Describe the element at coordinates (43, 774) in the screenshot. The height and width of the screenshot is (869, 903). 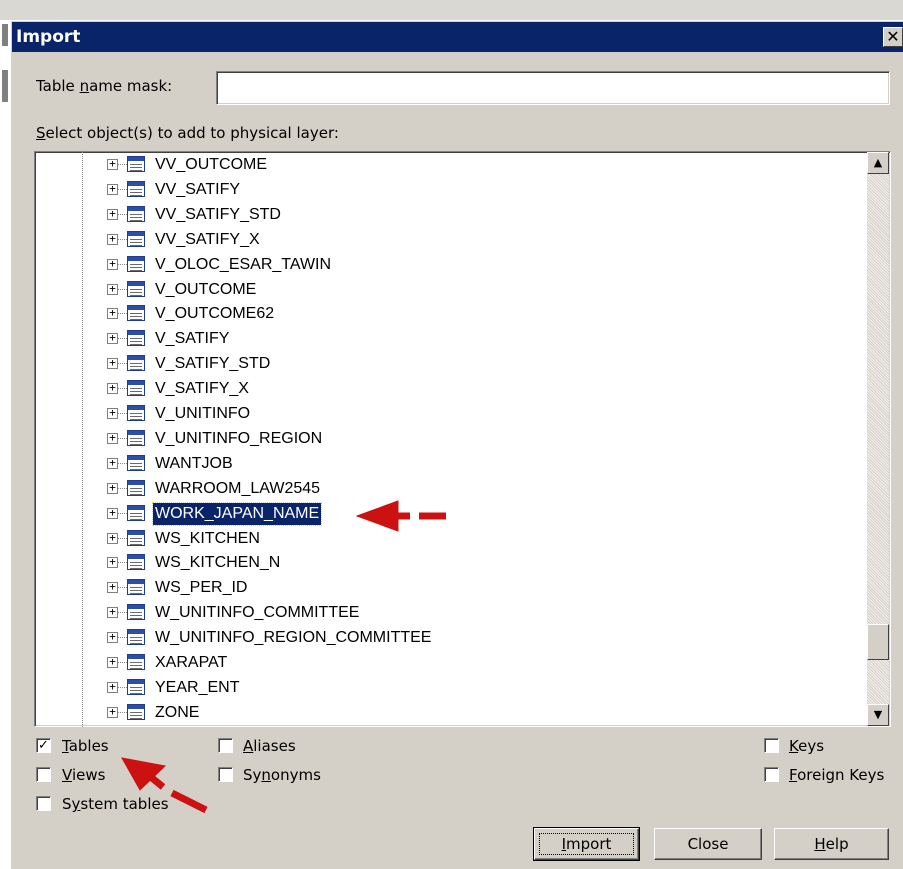
I see `views-checkbox` at that location.